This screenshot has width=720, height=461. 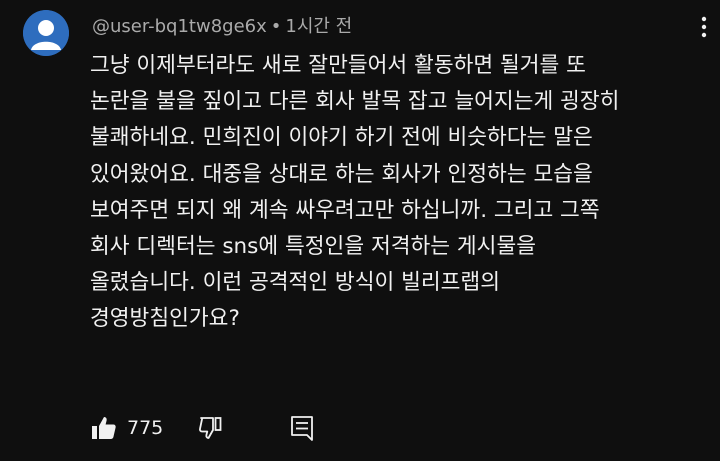 I want to click on comment-time: 1시간 전, so click(x=318, y=26).